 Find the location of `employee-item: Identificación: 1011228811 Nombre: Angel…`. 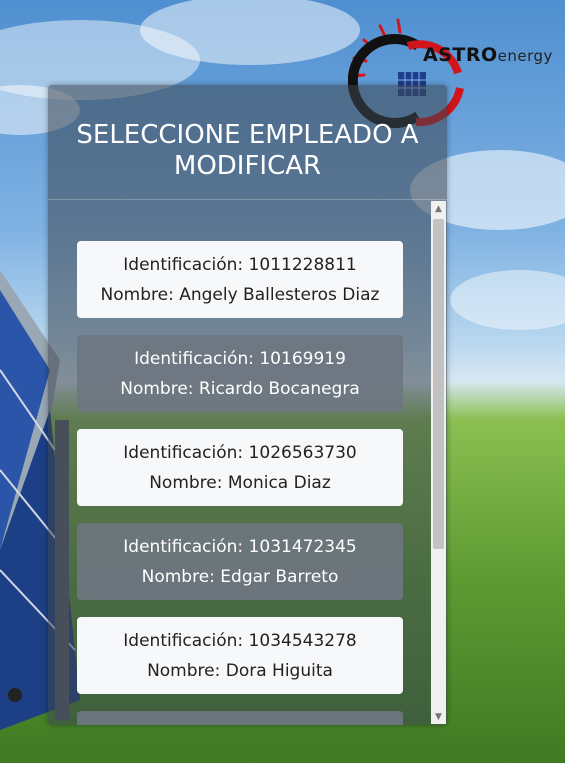

employee-item: Identificación: 1011228811 Nombre: Angel… is located at coordinates (240, 279).